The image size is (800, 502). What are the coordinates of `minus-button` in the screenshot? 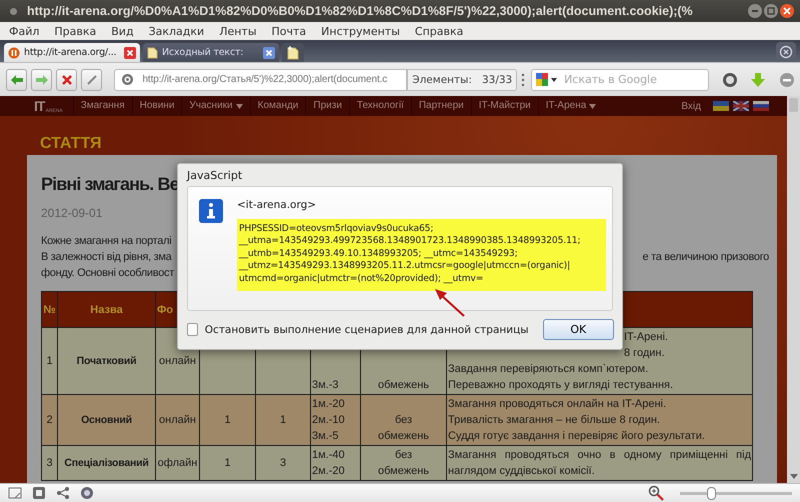 It's located at (786, 80).